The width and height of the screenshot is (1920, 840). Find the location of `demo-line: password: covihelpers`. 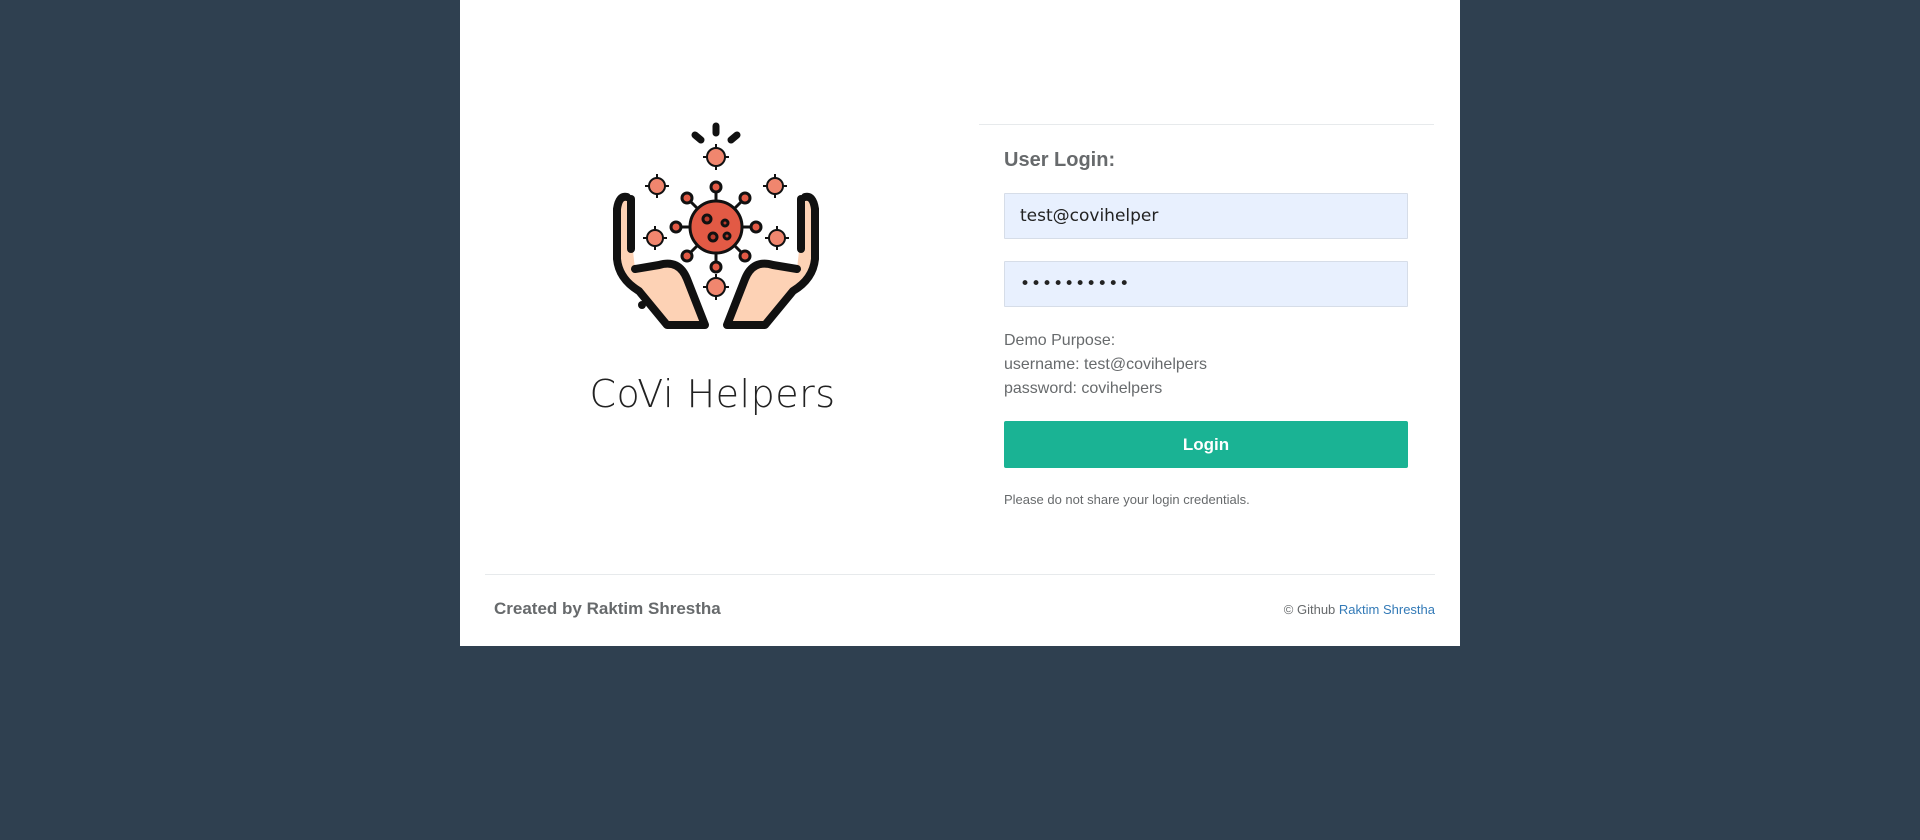

demo-line: password: covihelpers is located at coordinates (1083, 388).